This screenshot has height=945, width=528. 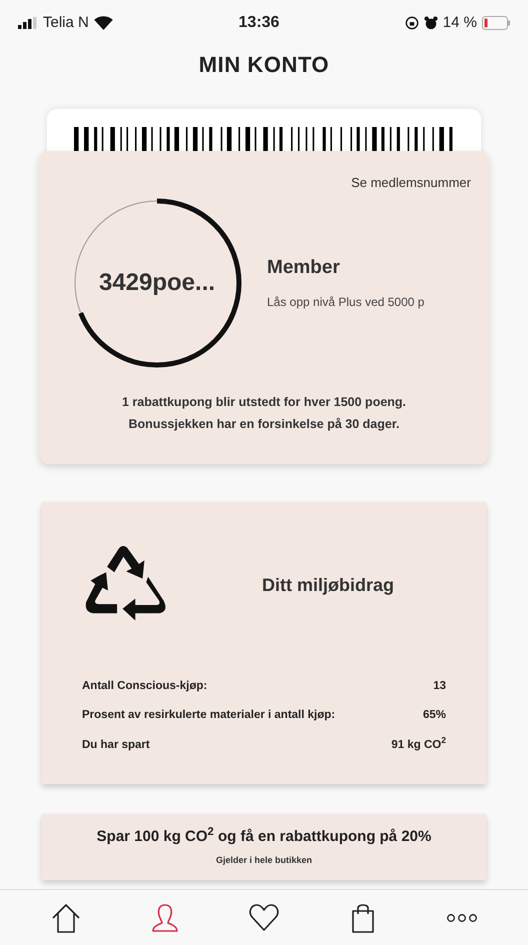 I want to click on person-icon, so click(x=165, y=918).